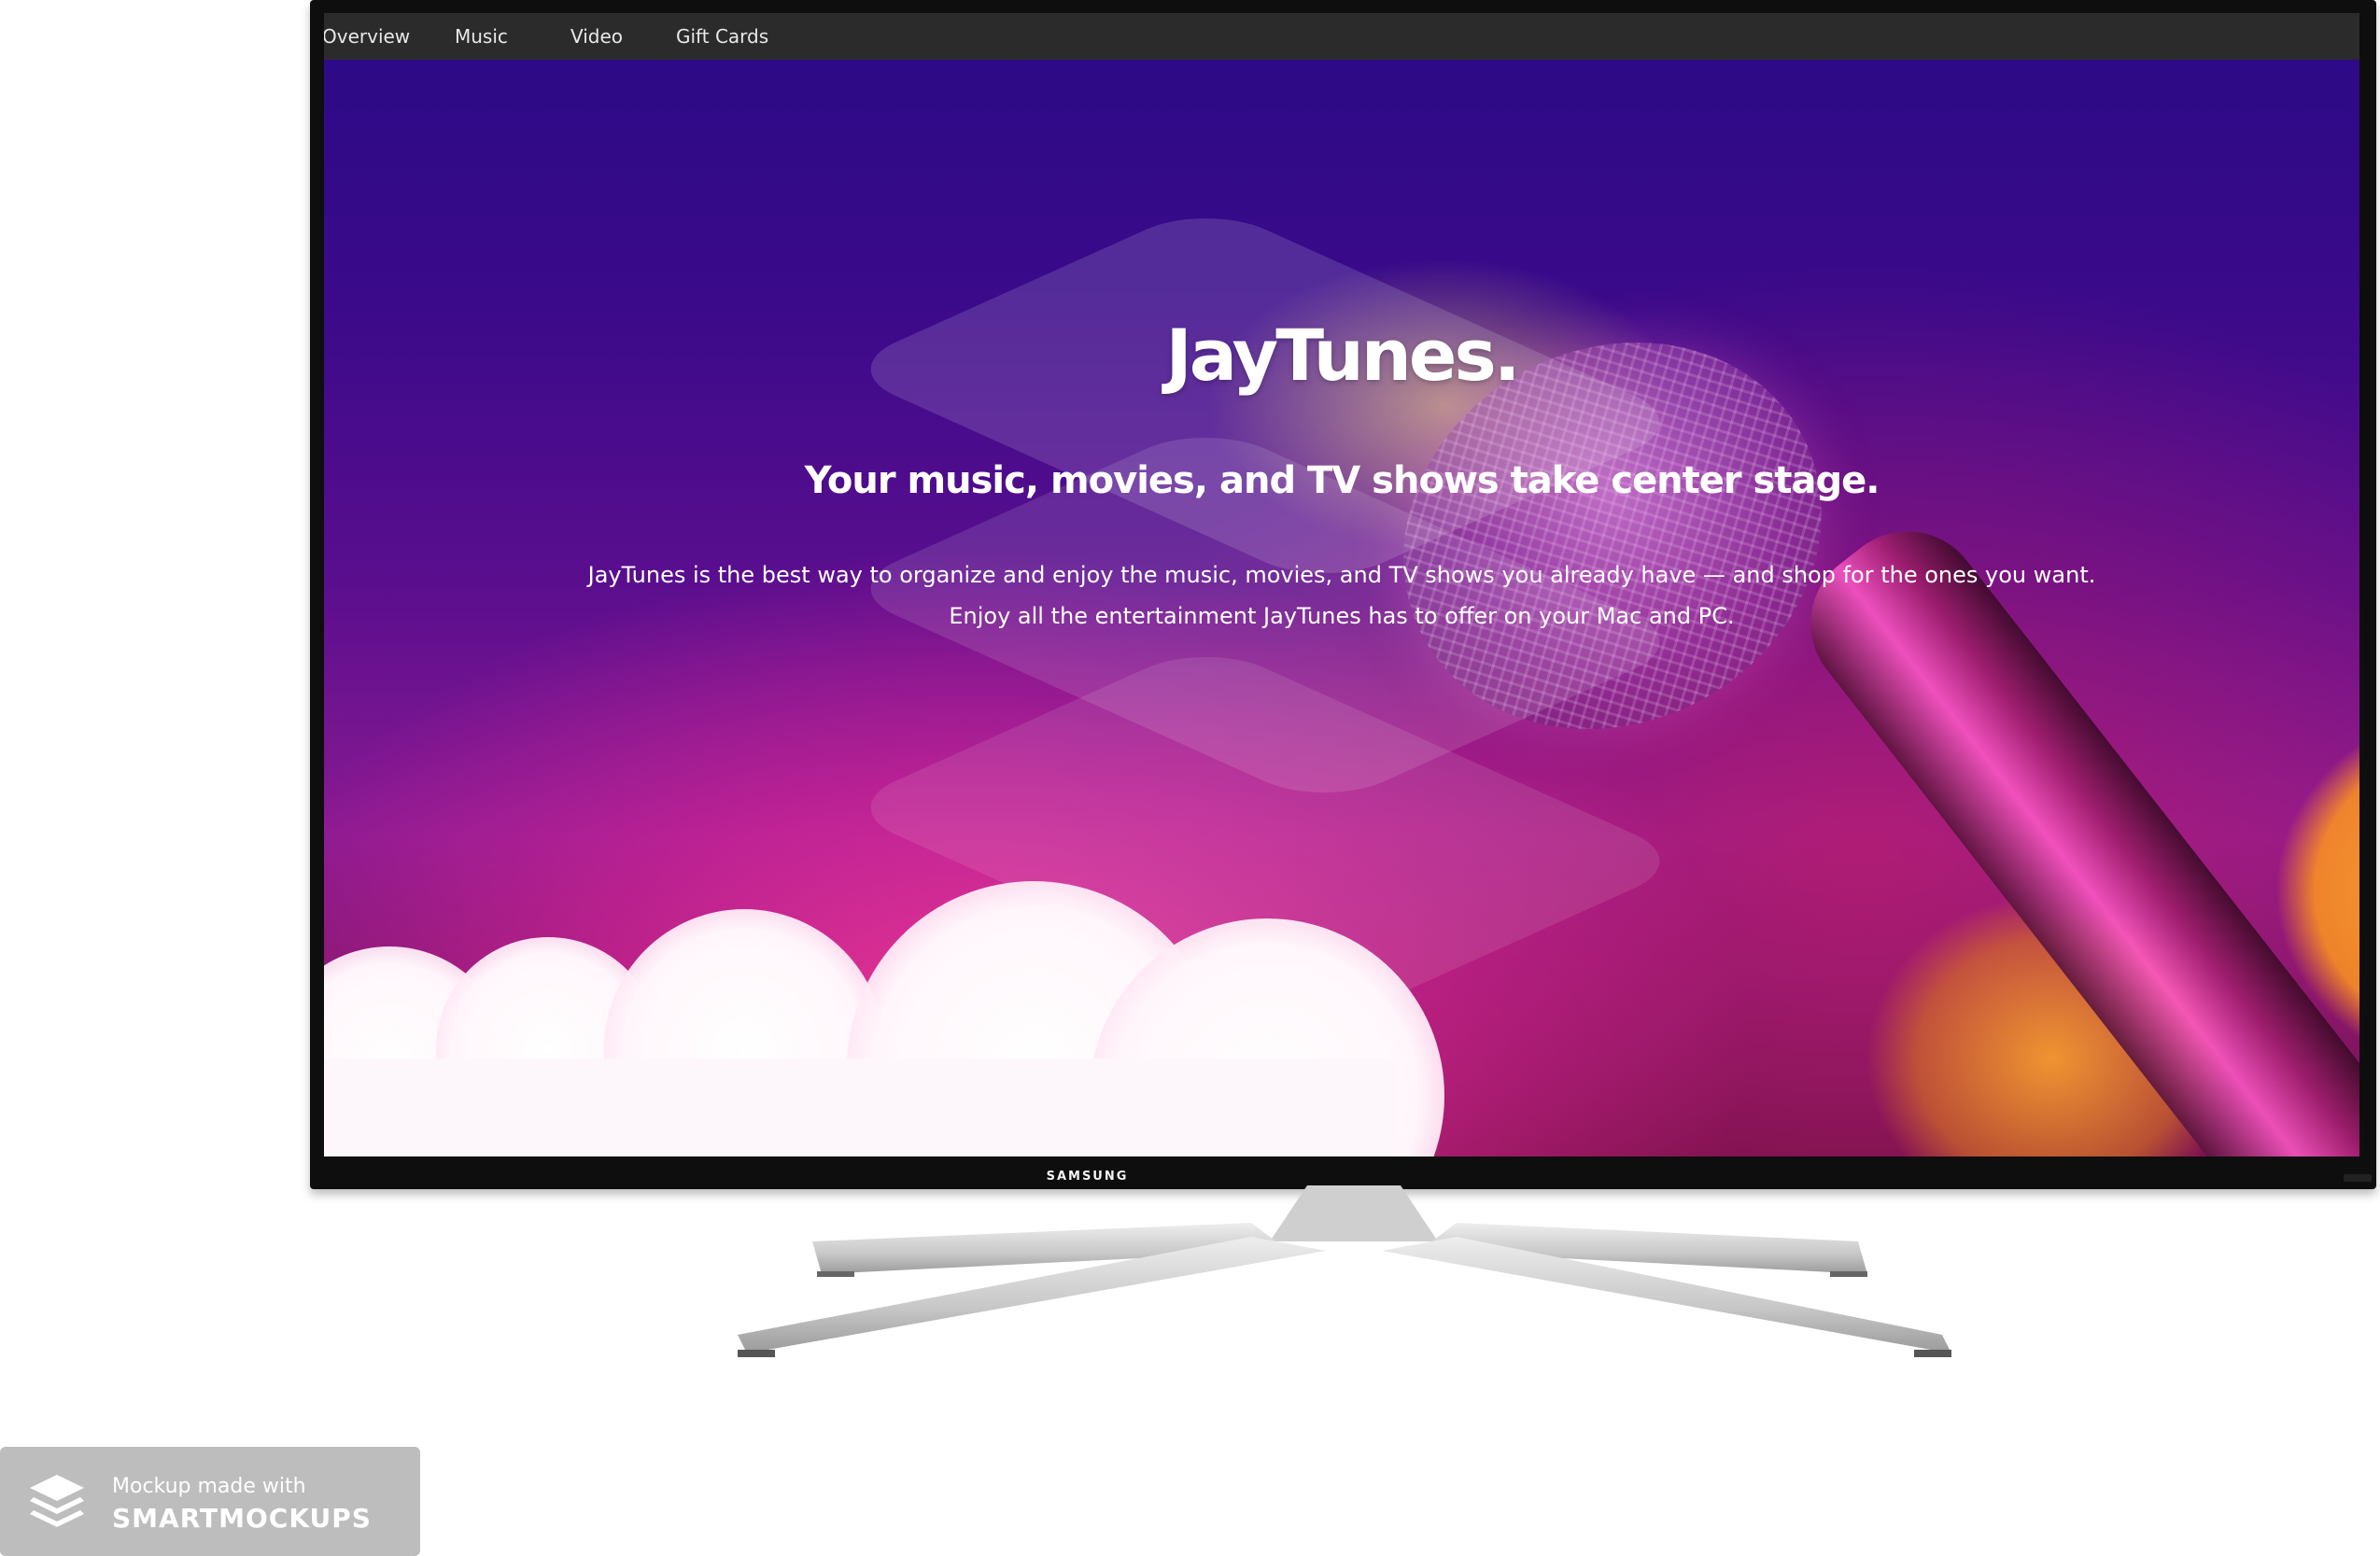  What do you see at coordinates (209, 1486) in the screenshot?
I see `watermark-text: Mockup made with` at bounding box center [209, 1486].